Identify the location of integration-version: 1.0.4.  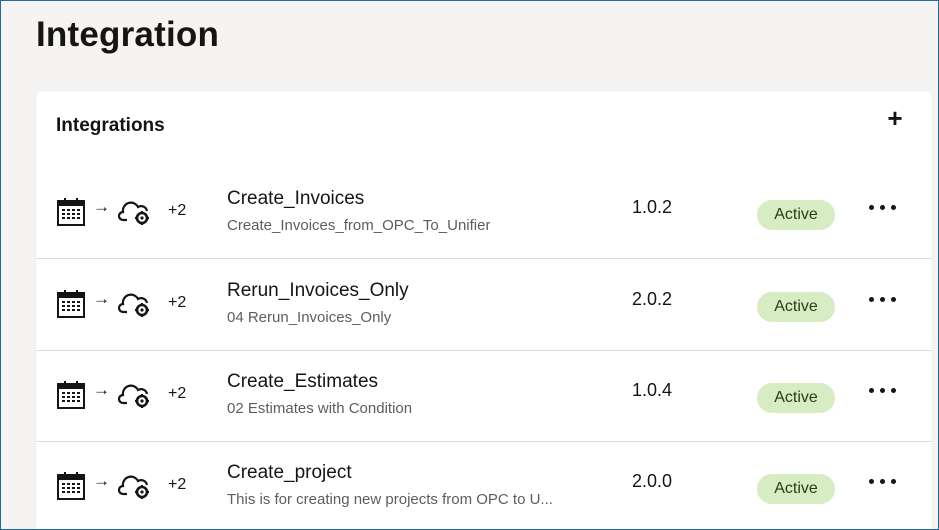
(652, 390).